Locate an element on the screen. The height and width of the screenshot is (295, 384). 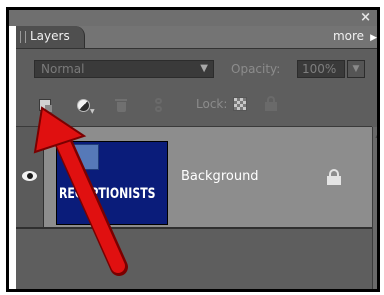
new-layer-icon is located at coordinates (45, 105).